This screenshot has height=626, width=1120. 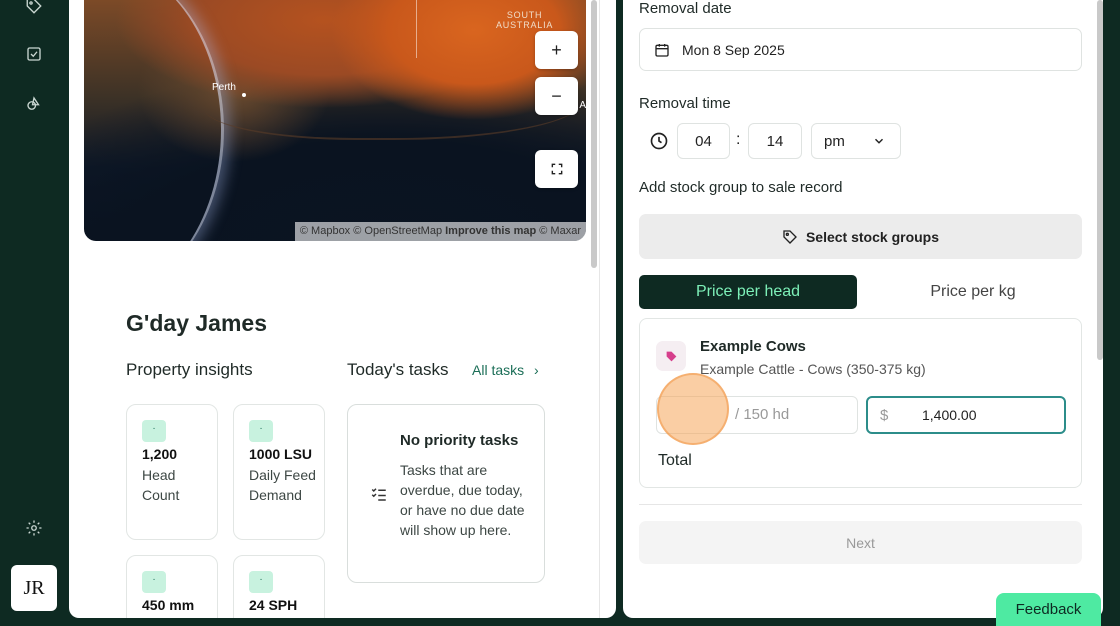 I want to click on insight-label: Daily Feed Demand, so click(x=282, y=485).